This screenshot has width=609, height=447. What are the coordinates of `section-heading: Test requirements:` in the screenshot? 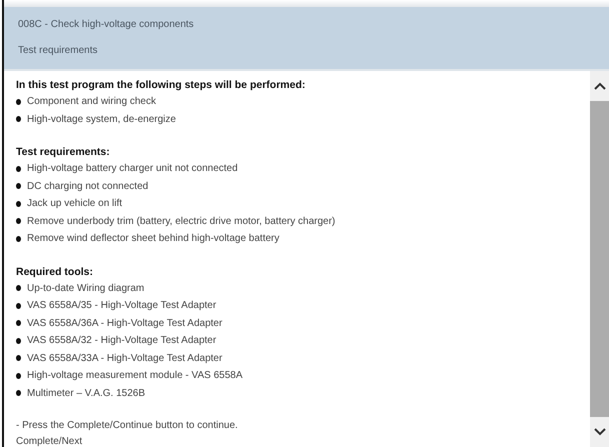 It's located at (63, 152).